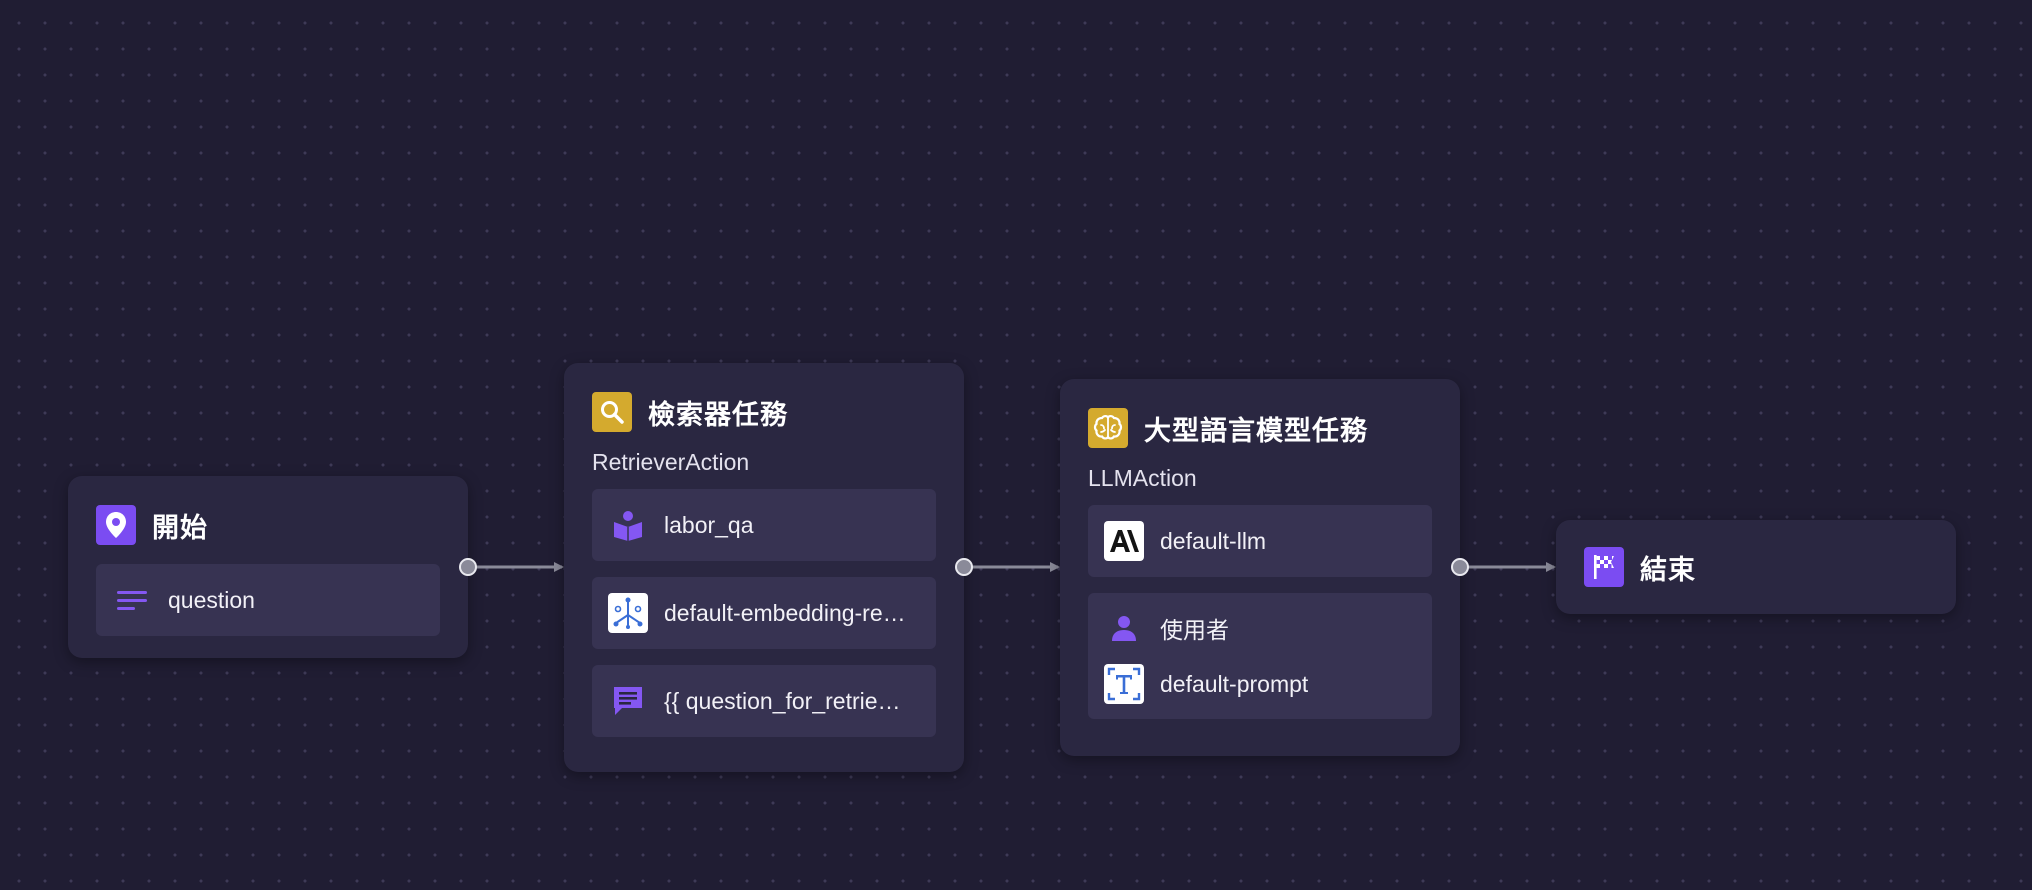 The width and height of the screenshot is (2032, 890). What do you see at coordinates (1124, 628) in the screenshot?
I see `user-icon` at bounding box center [1124, 628].